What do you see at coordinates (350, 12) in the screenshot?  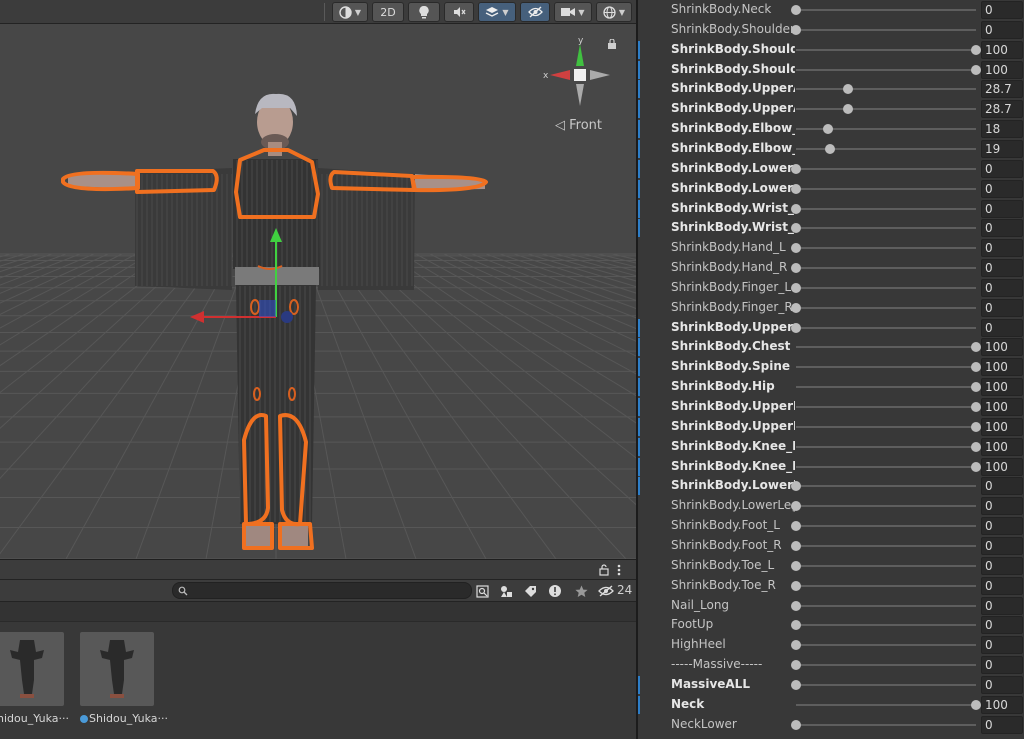 I see `shading-mode-button: ▼` at bounding box center [350, 12].